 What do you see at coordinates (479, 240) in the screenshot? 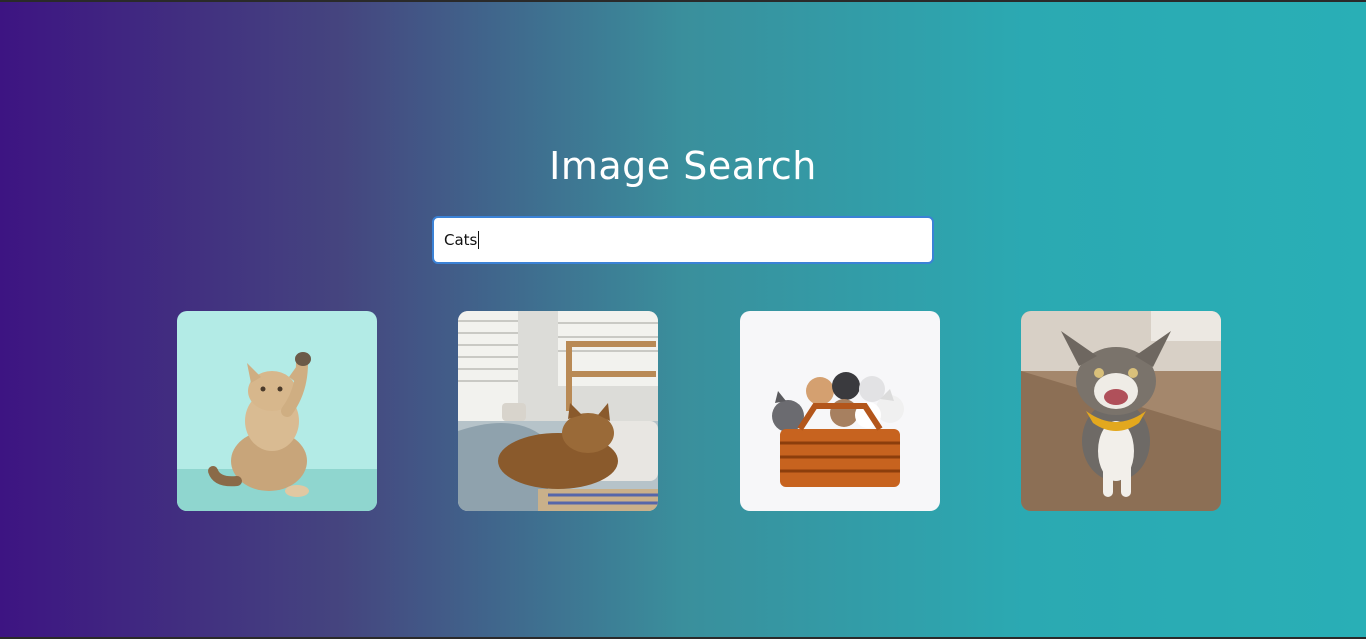
I see `text-caret` at bounding box center [479, 240].